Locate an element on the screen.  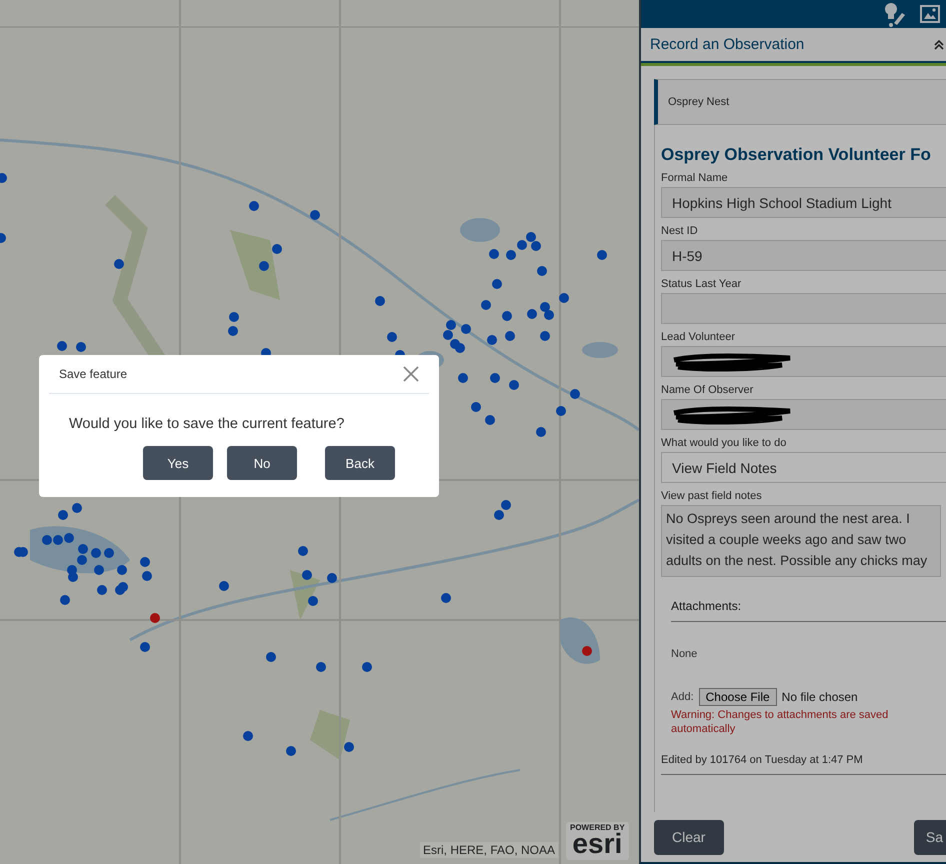
double-chevron-up-icon is located at coordinates (939, 45).